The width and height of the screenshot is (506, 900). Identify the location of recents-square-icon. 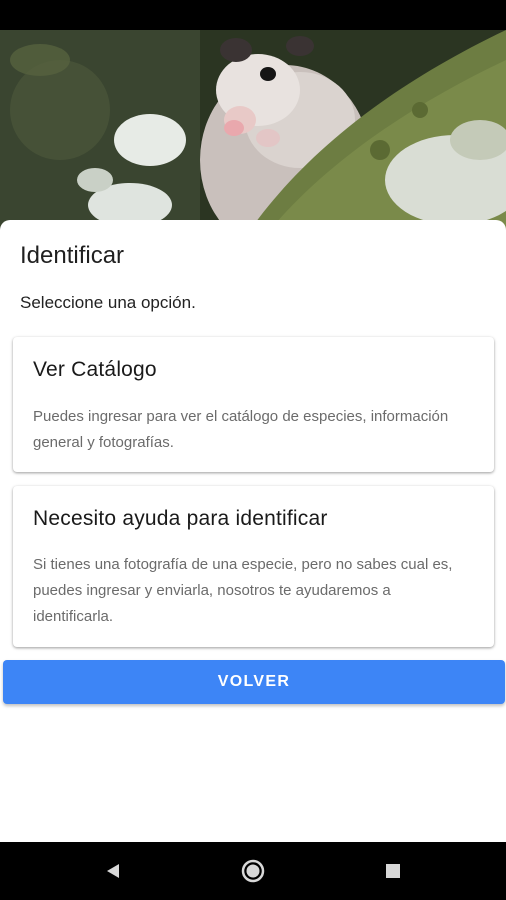
(393, 871).